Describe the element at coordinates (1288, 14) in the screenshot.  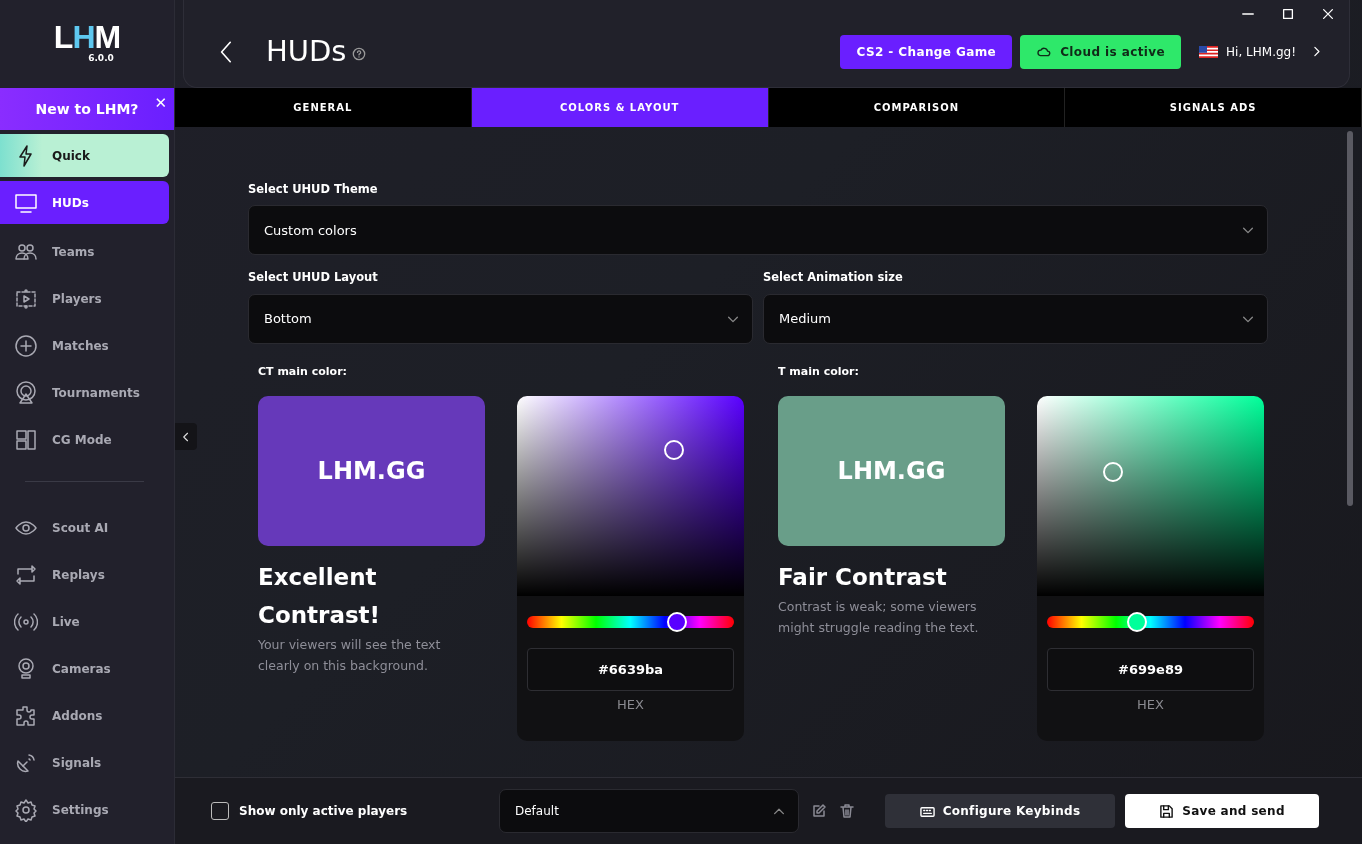
I see `maximize-icon` at that location.